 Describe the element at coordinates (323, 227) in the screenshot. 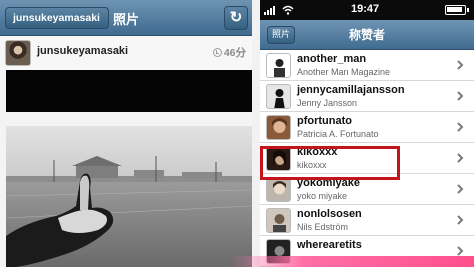

I see `liker-fullname: Nils Edström` at that location.